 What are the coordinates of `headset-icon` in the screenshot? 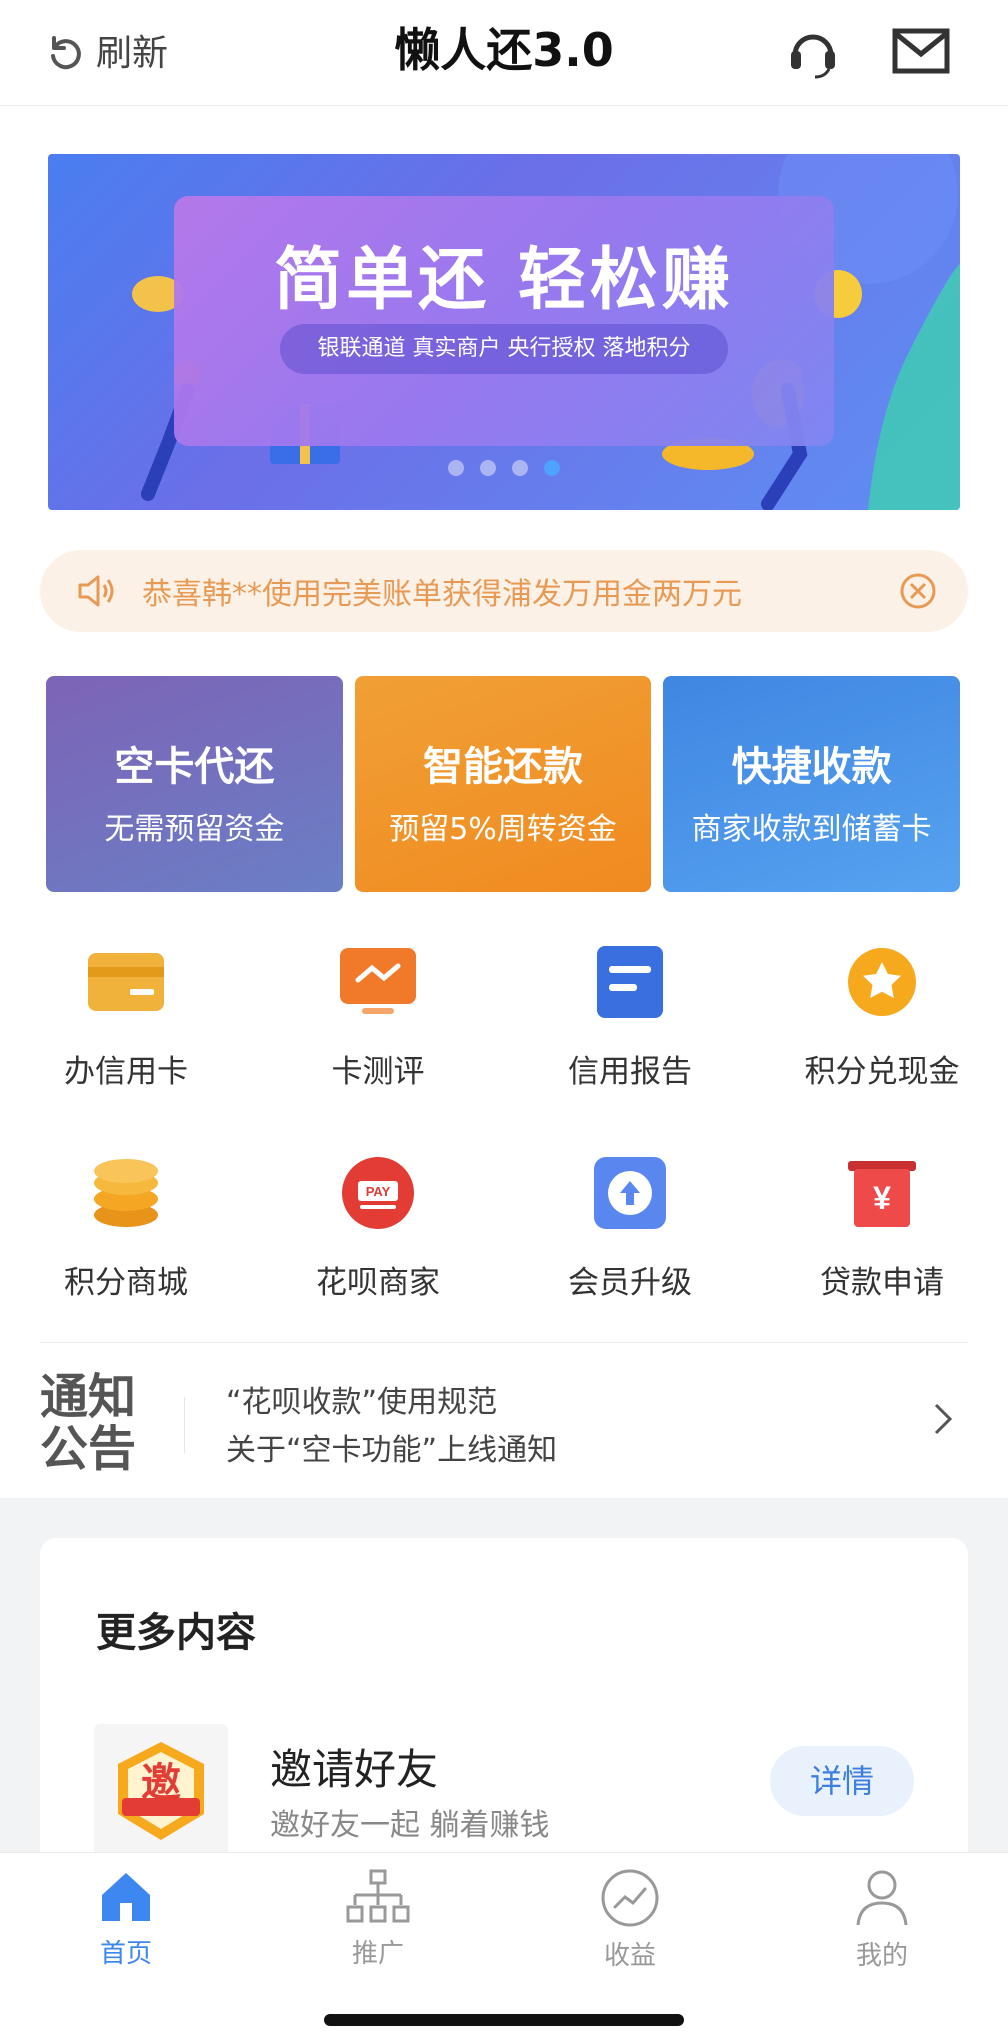 It's located at (813, 51).